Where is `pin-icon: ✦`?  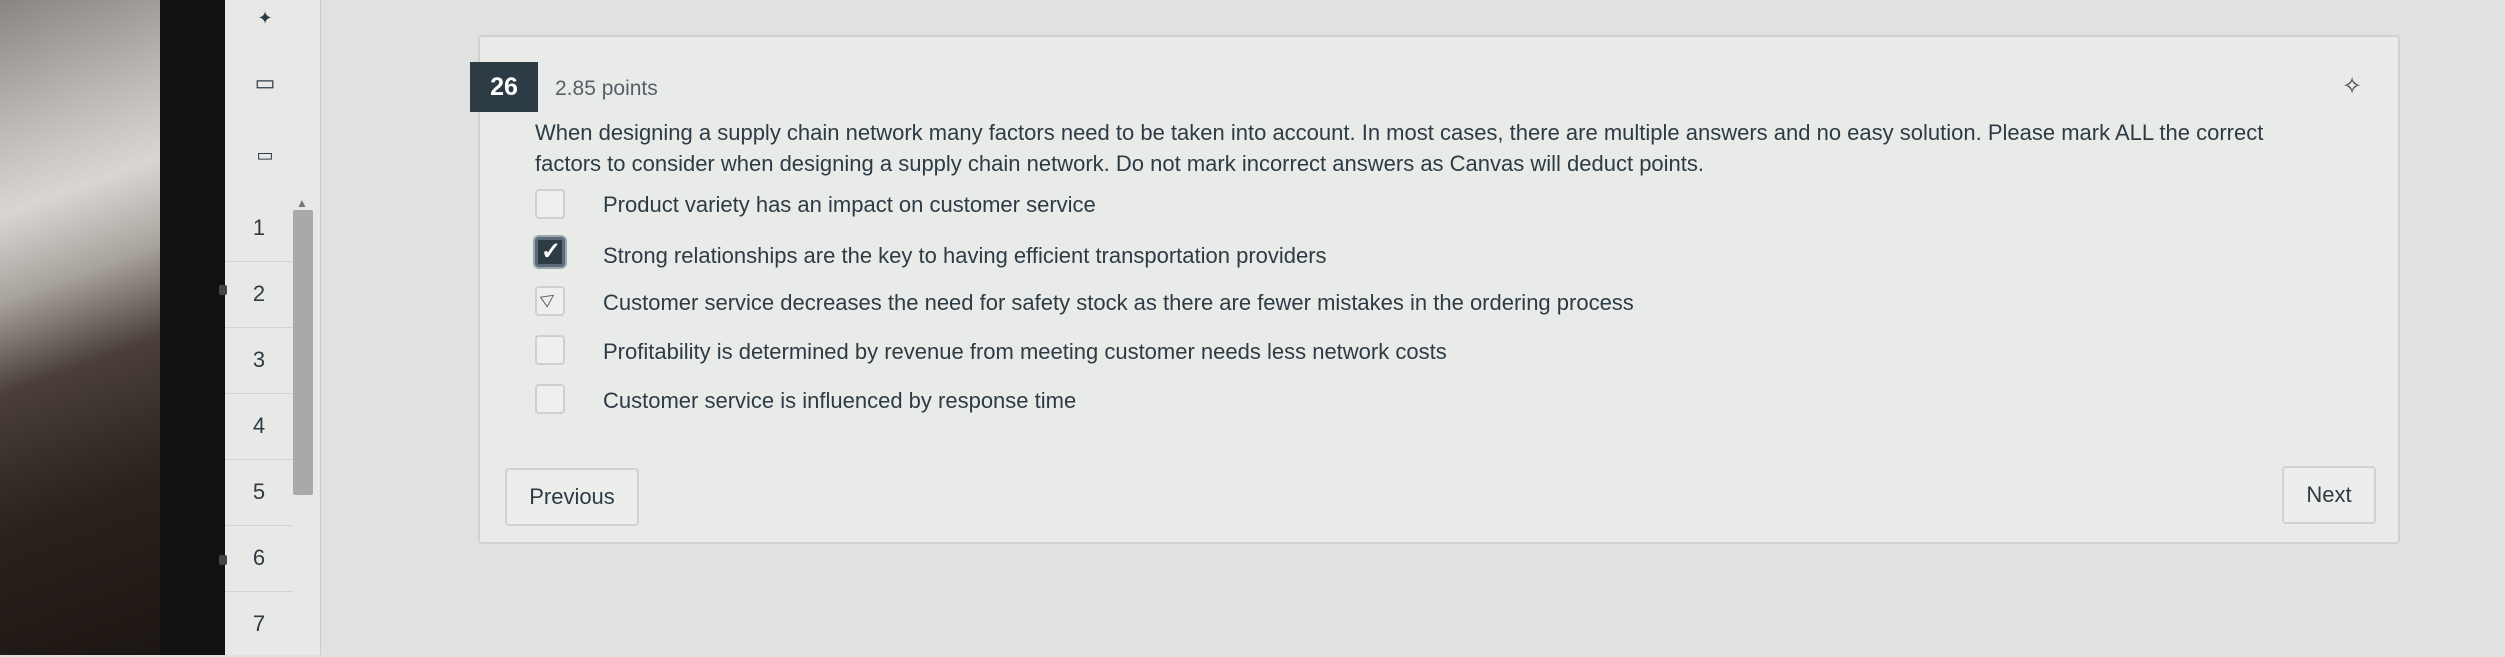
pin-icon: ✦ is located at coordinates (265, 22).